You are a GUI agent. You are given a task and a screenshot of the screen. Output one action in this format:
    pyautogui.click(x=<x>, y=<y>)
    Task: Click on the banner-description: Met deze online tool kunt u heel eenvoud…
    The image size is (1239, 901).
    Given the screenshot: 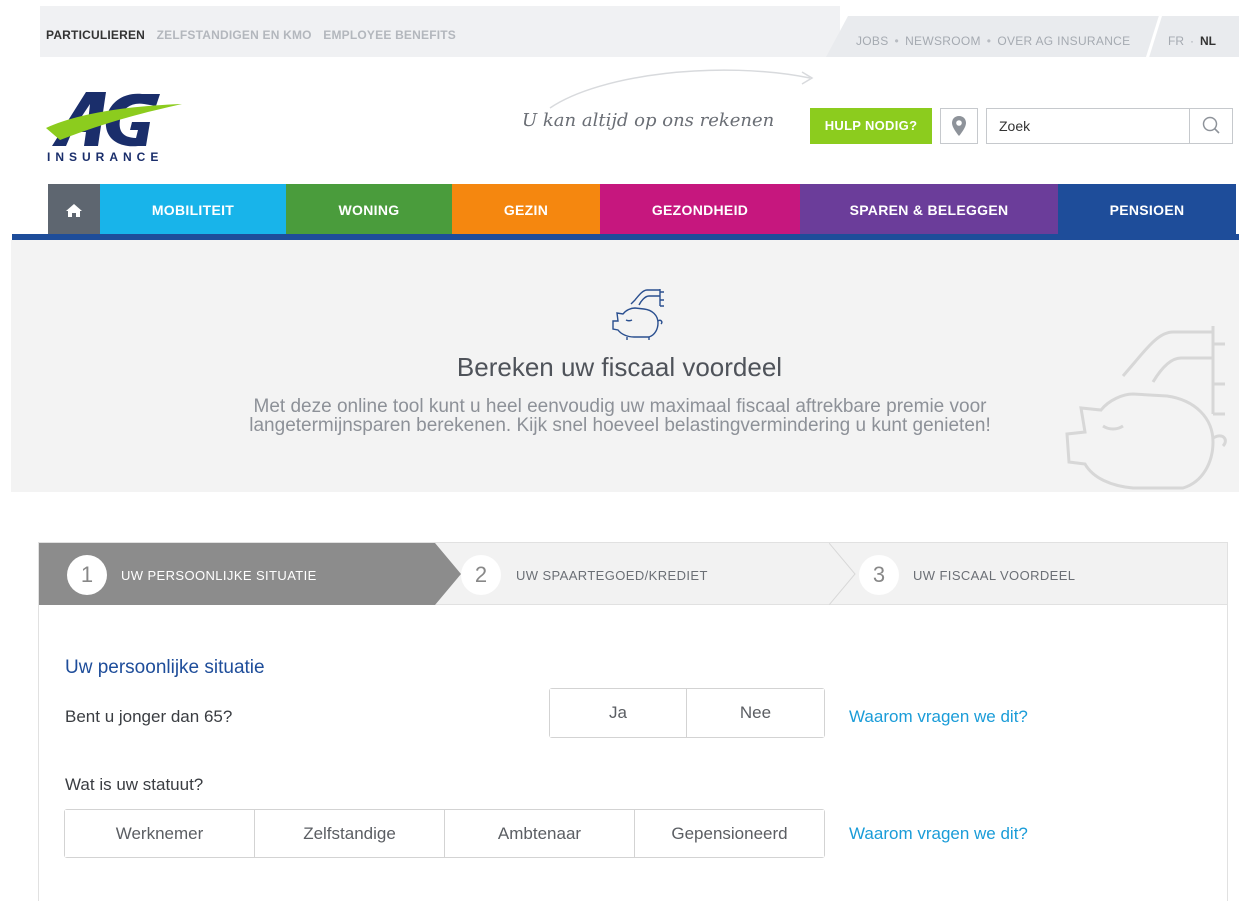 What is the action you would take?
    pyautogui.click(x=620, y=416)
    